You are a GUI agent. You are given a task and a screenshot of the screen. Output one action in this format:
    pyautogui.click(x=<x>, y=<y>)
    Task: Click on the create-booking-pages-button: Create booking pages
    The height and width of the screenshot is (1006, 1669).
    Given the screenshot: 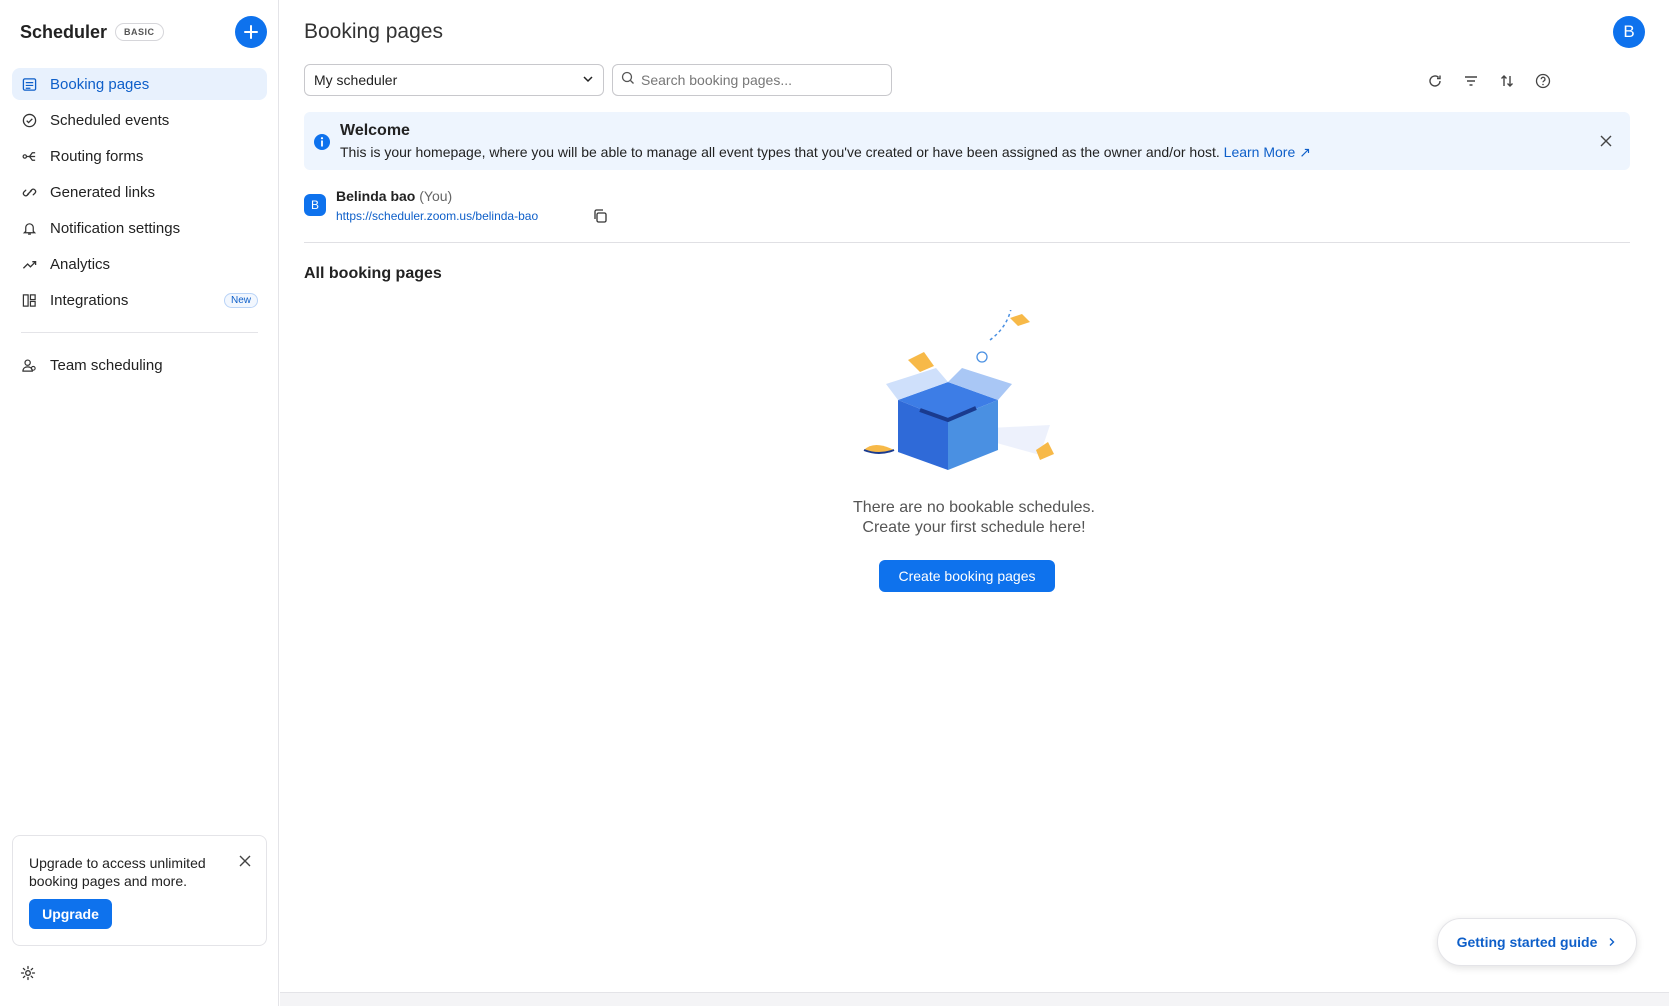 What is the action you would take?
    pyautogui.click(x=967, y=576)
    